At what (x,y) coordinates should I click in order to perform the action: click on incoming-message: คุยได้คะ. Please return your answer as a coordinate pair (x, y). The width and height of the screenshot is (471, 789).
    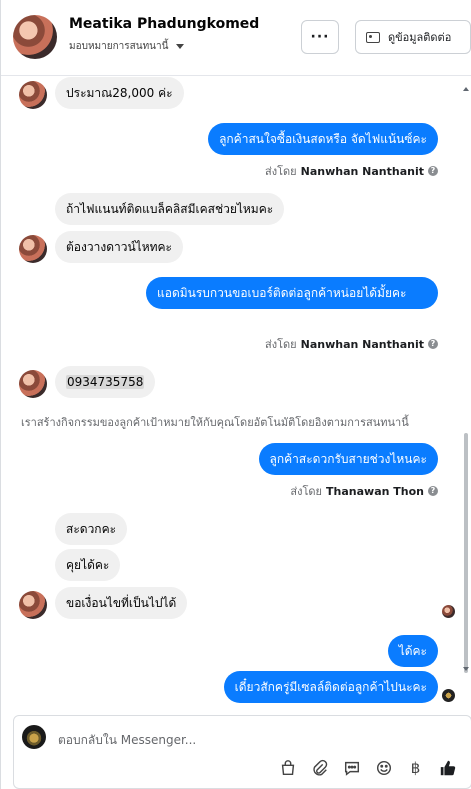
    Looking at the image, I should click on (88, 565).